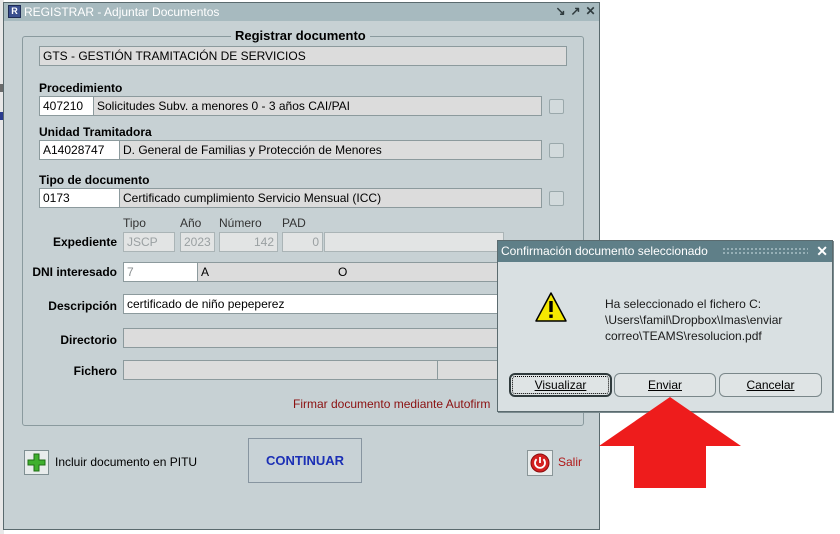 The height and width of the screenshot is (534, 840). I want to click on interesado-name-part1: A, so click(205, 272).